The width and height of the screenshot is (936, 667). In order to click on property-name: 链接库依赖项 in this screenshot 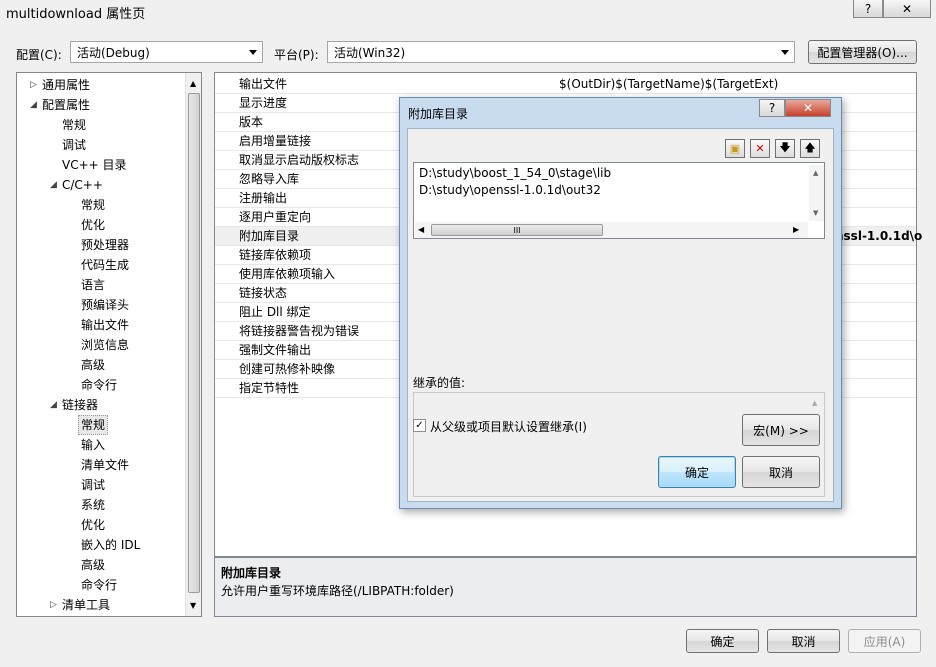, I will do `click(275, 255)`.